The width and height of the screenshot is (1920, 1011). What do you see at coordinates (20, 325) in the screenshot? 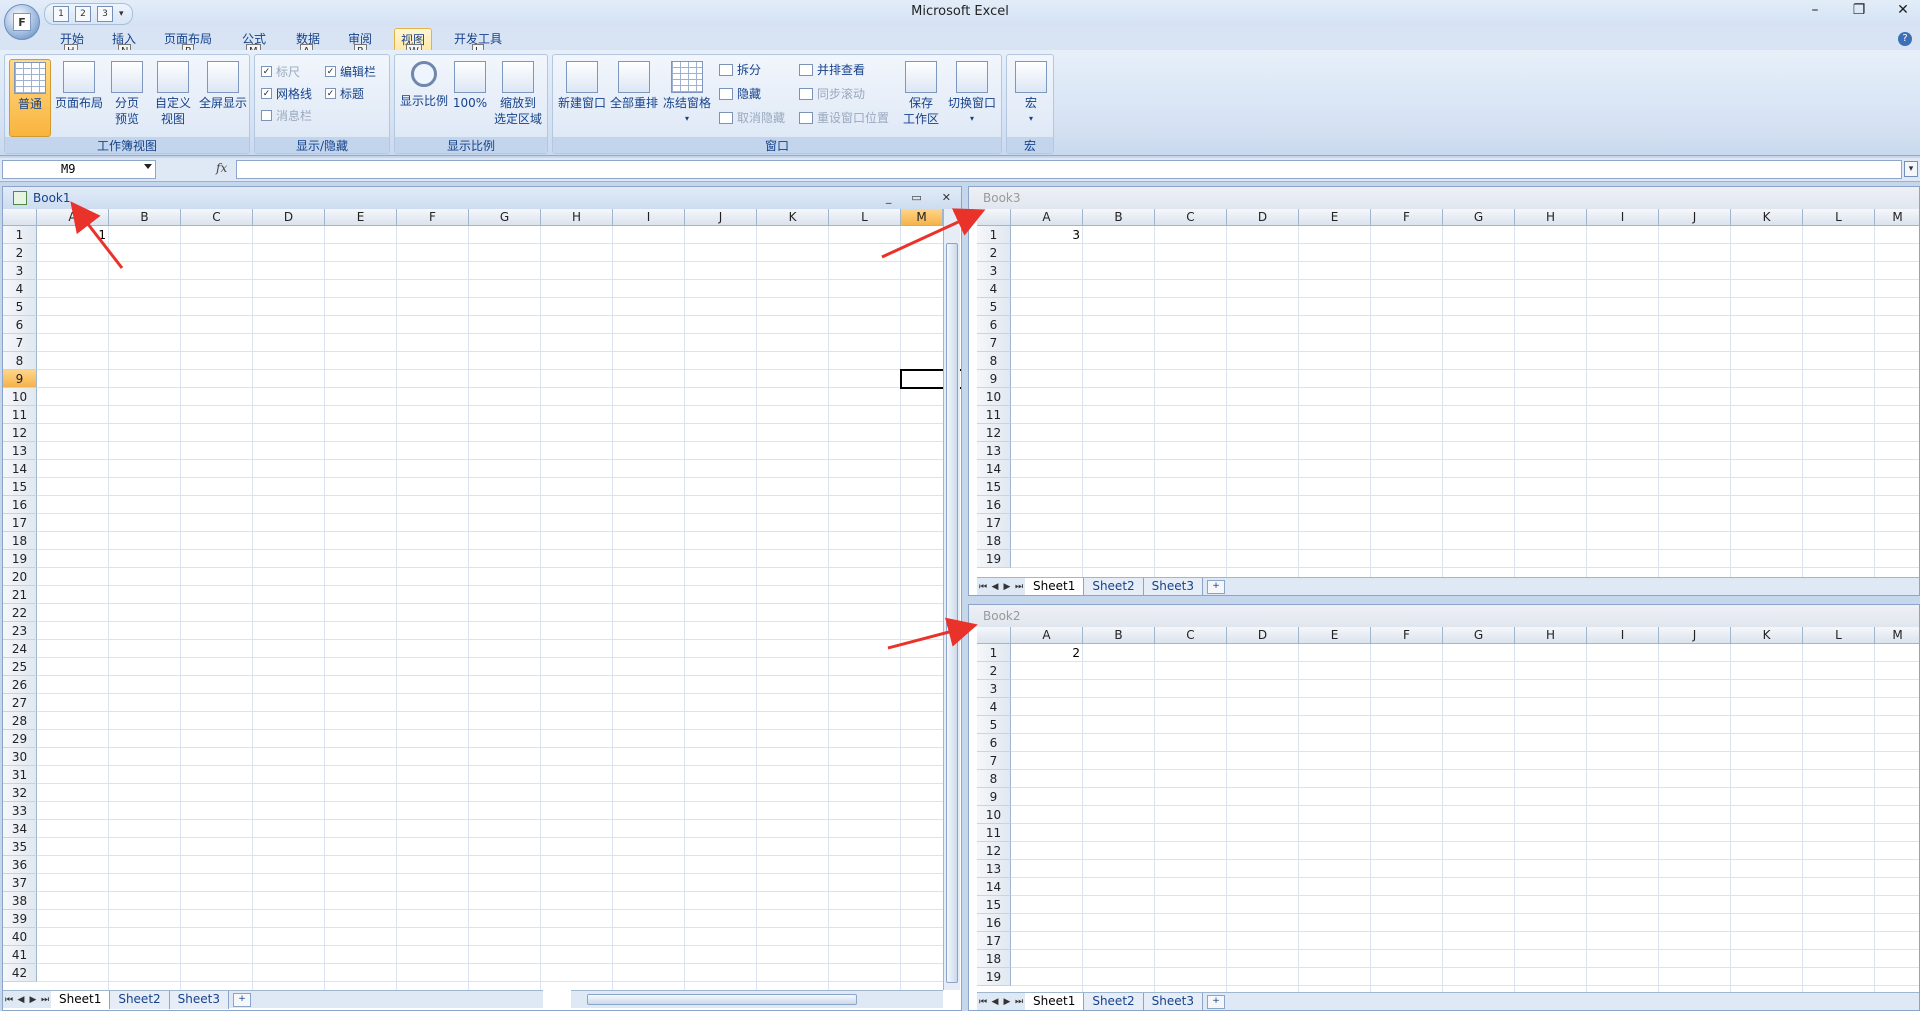
I see `row-header-6: 6` at bounding box center [20, 325].